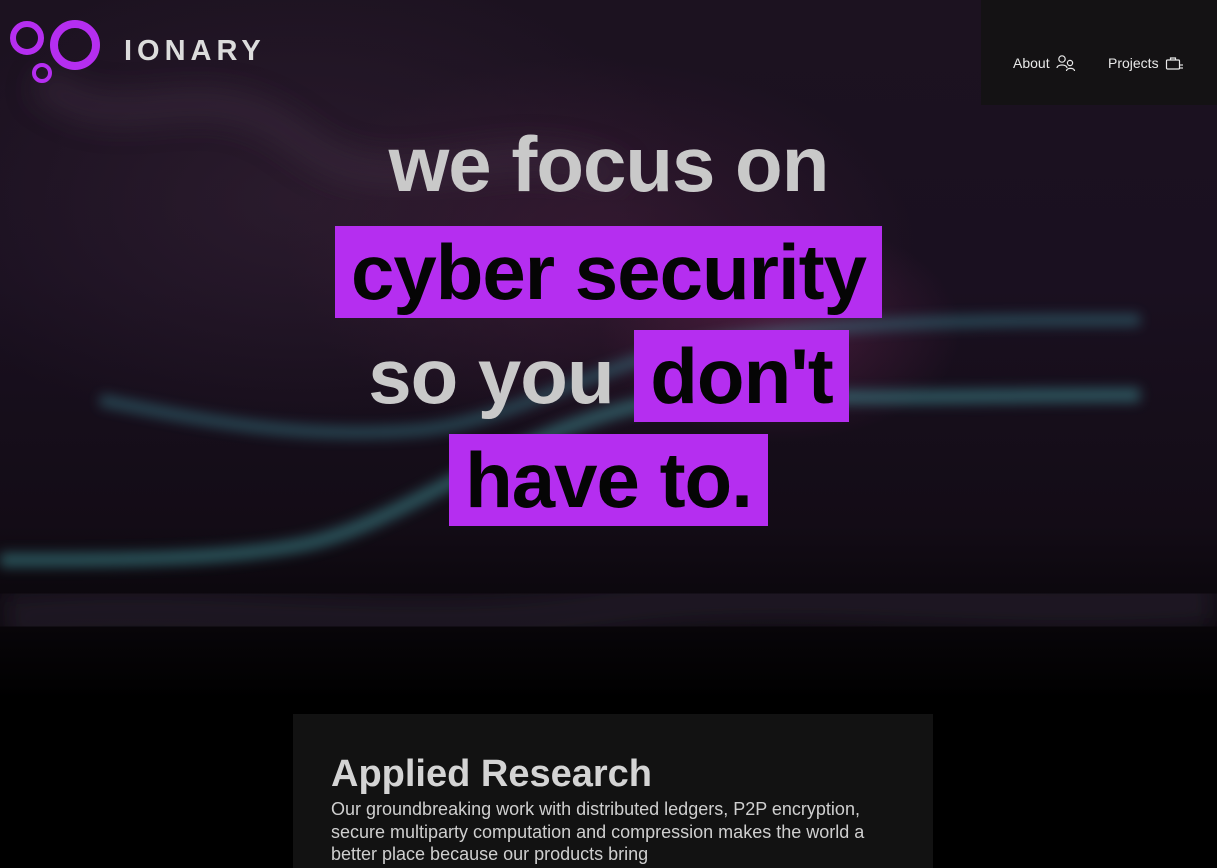  I want to click on nav-about-link: About, so click(1044, 63).